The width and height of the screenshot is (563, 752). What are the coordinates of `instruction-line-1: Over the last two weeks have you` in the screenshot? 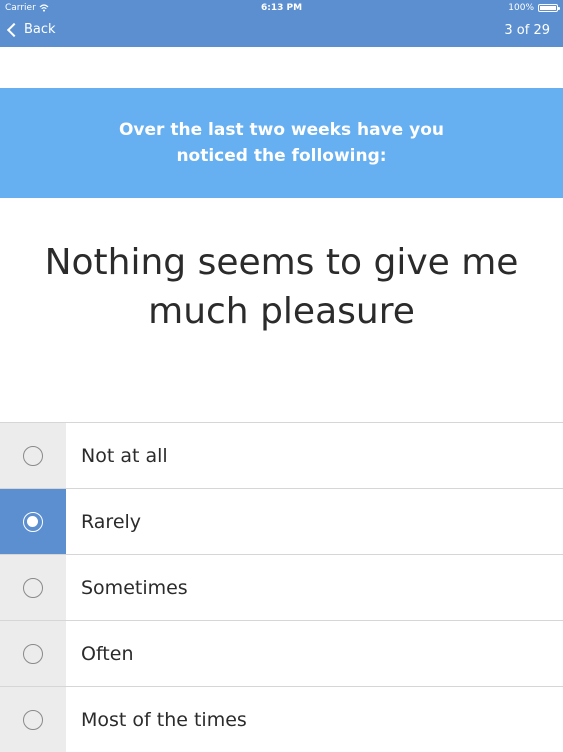 It's located at (281, 130).